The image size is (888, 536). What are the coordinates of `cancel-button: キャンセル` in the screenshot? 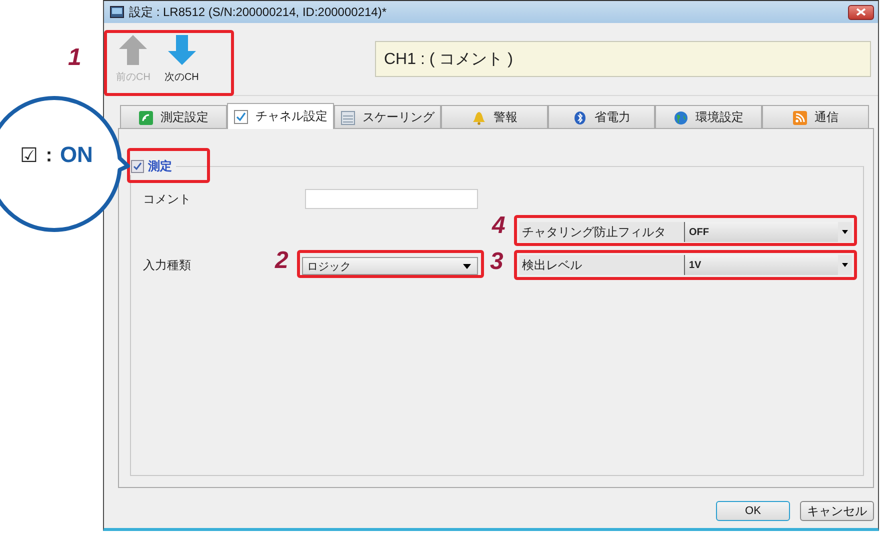 It's located at (837, 511).